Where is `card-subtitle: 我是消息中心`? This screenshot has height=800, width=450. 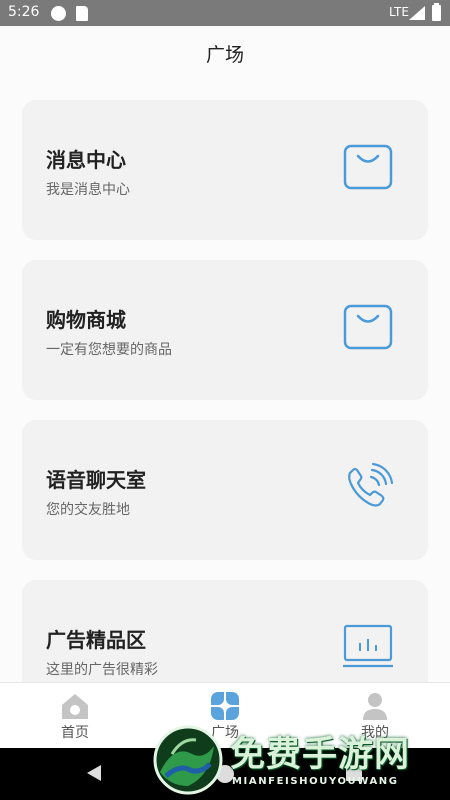 card-subtitle: 我是消息中心 is located at coordinates (88, 190).